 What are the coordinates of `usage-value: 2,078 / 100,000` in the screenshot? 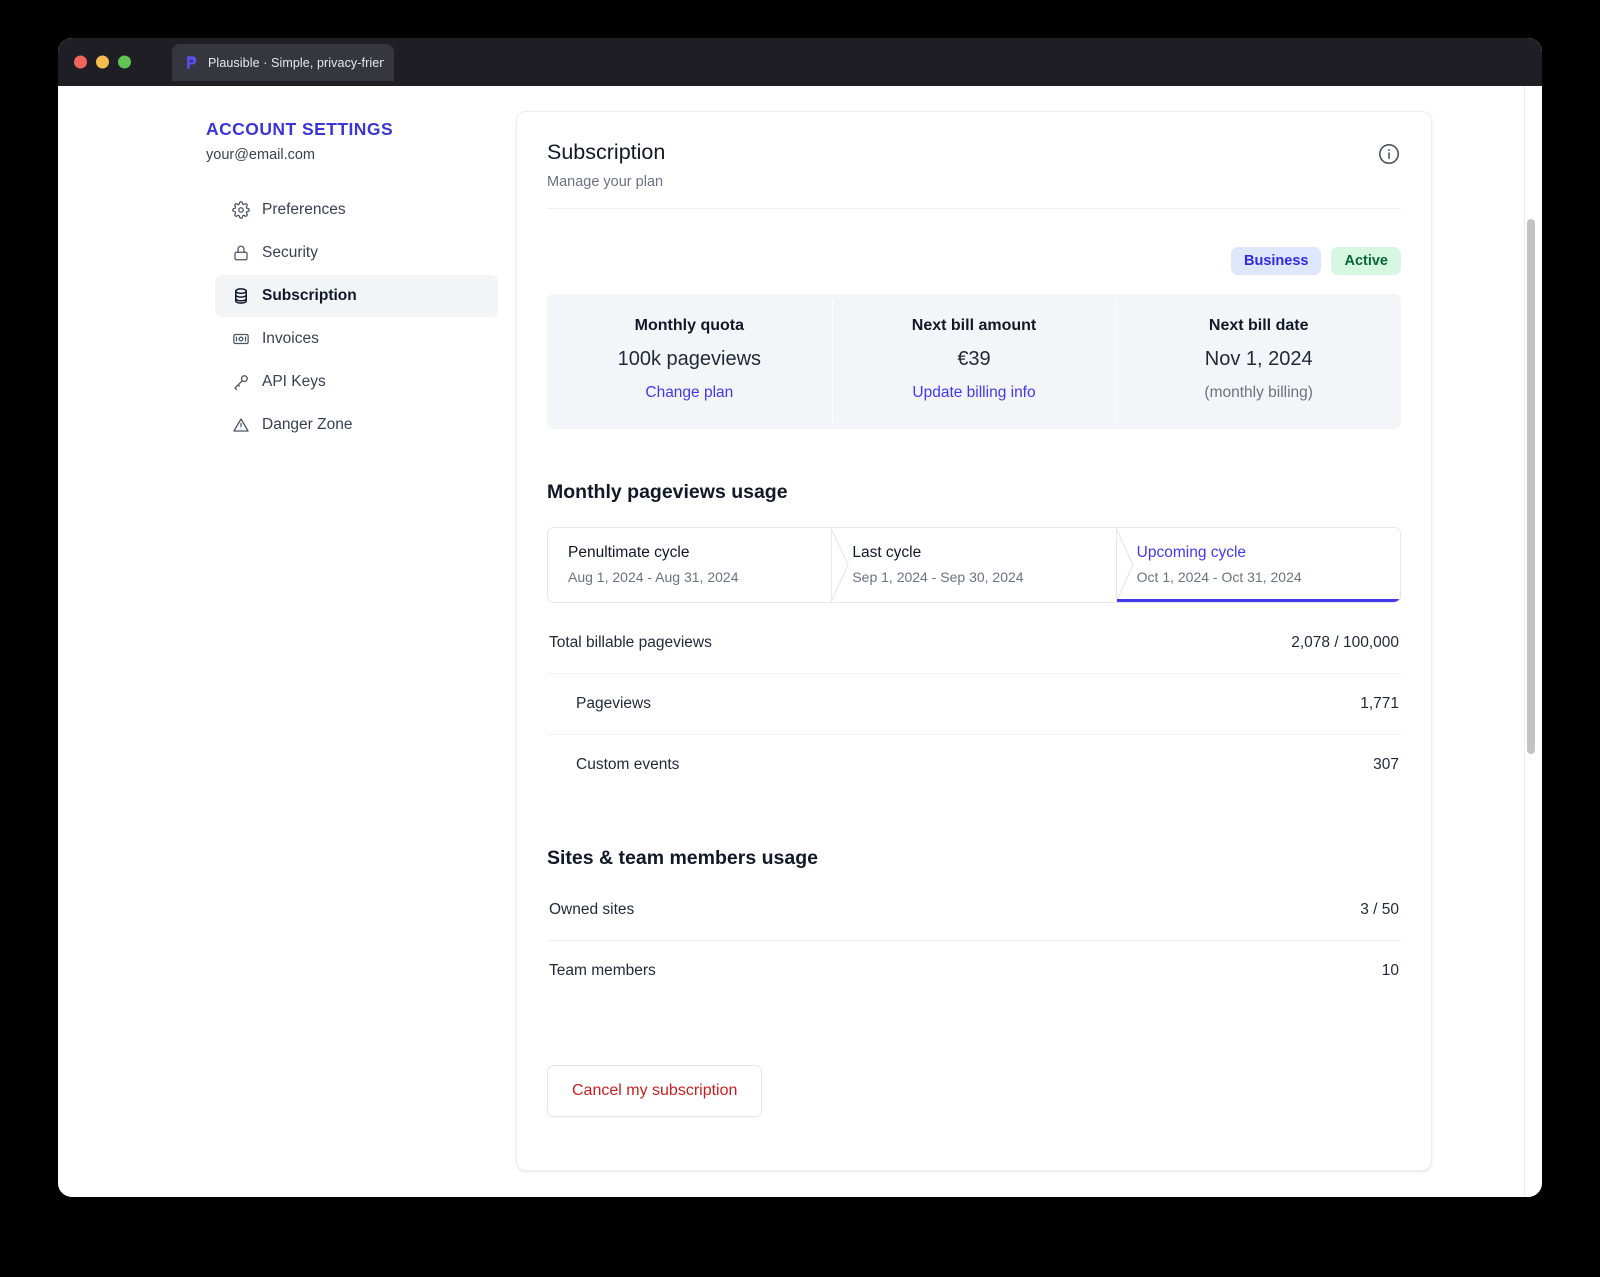 It's located at (1345, 643).